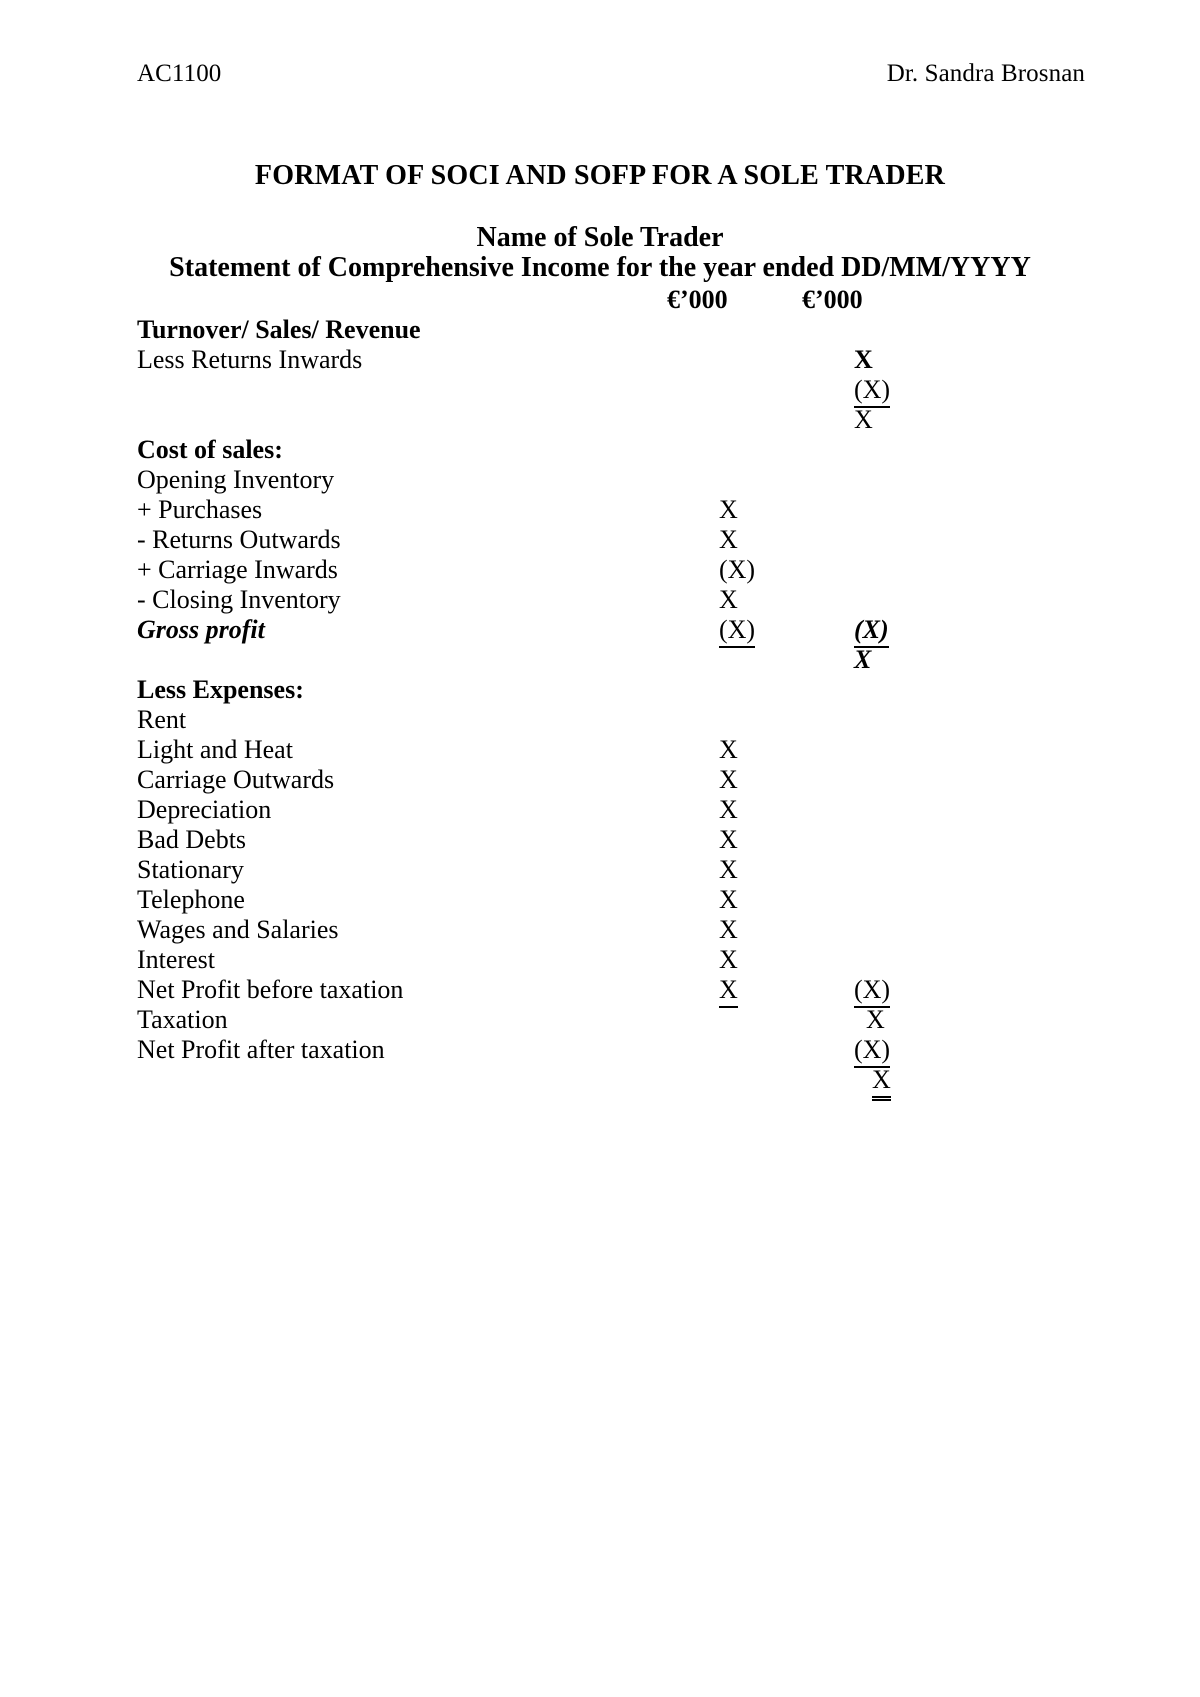  I want to click on row-label-closing-inventory: - Closing Inventory, so click(239, 599).